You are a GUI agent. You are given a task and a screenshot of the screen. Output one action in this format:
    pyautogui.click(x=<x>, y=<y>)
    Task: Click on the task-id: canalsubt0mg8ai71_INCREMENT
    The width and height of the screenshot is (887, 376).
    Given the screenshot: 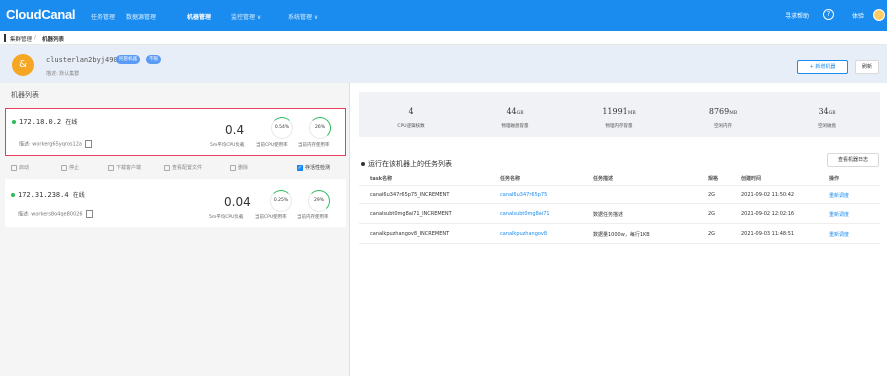 What is the action you would take?
    pyautogui.click(x=411, y=214)
    